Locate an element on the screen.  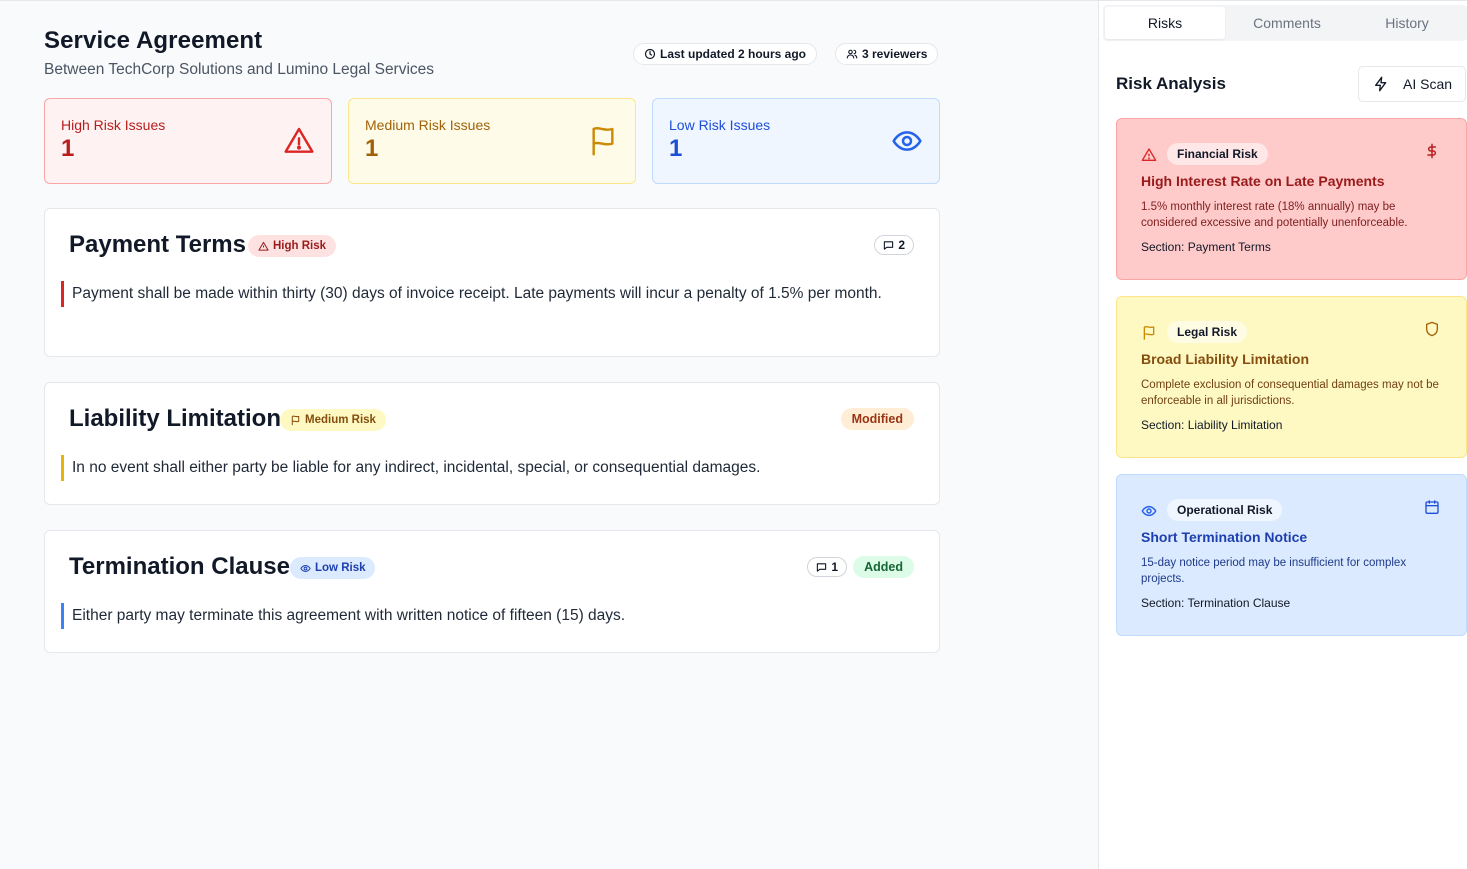
medium-risk-count: 1 is located at coordinates (372, 148).